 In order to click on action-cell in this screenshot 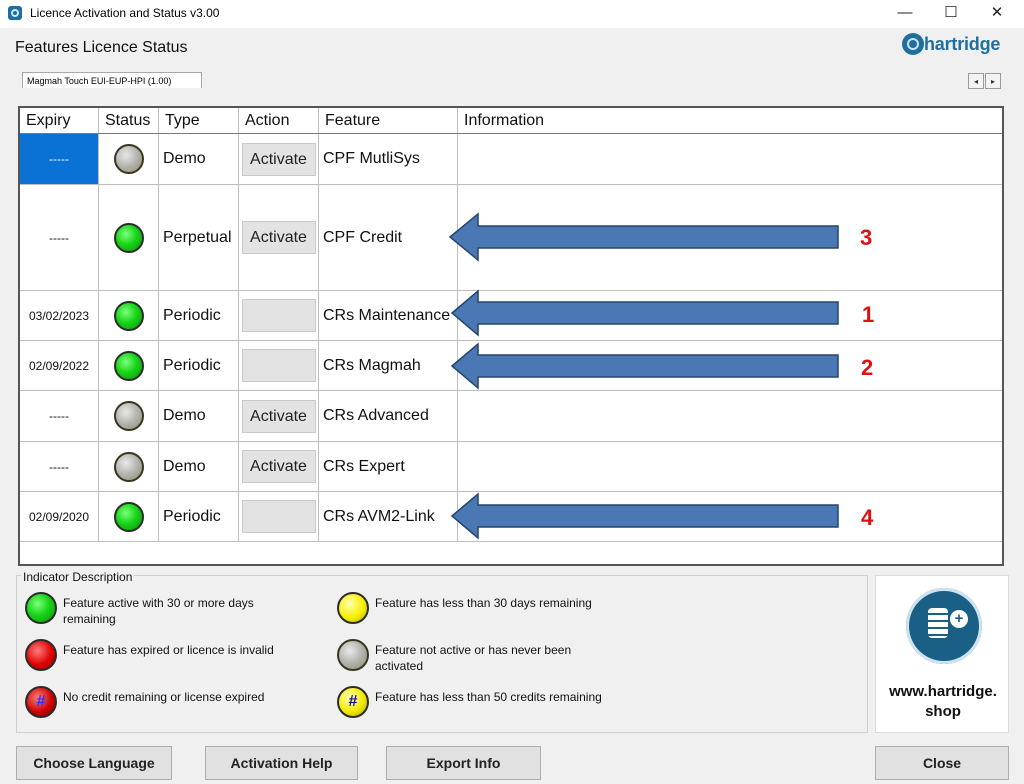, I will do `click(279, 516)`.